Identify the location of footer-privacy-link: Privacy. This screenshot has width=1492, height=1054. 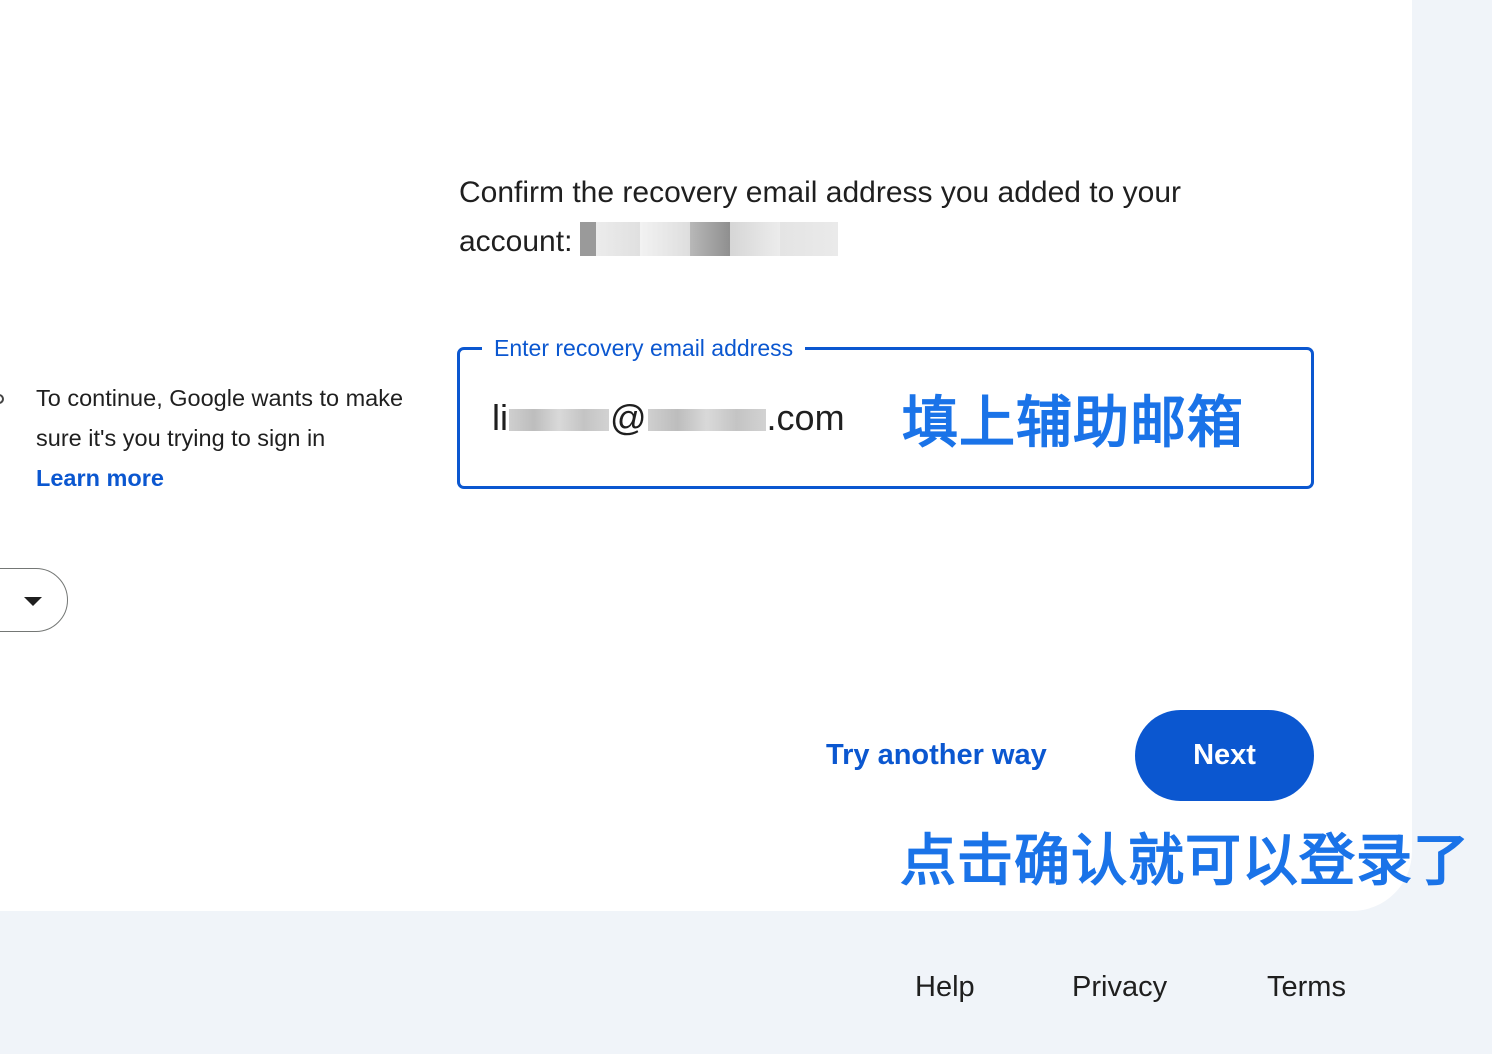
(1119, 987).